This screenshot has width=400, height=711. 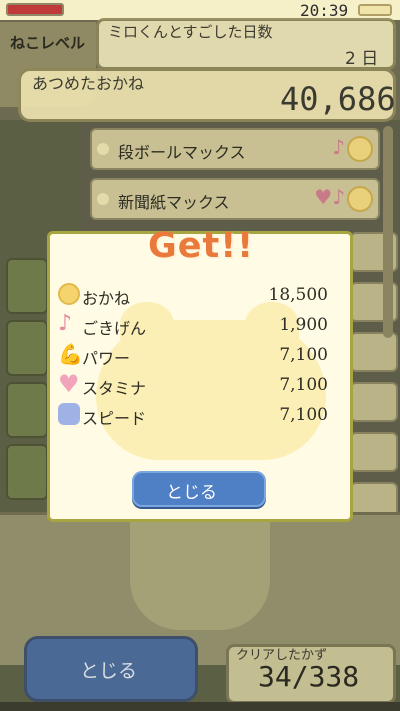 What do you see at coordinates (69, 384) in the screenshot?
I see `heart-icon: ♥` at bounding box center [69, 384].